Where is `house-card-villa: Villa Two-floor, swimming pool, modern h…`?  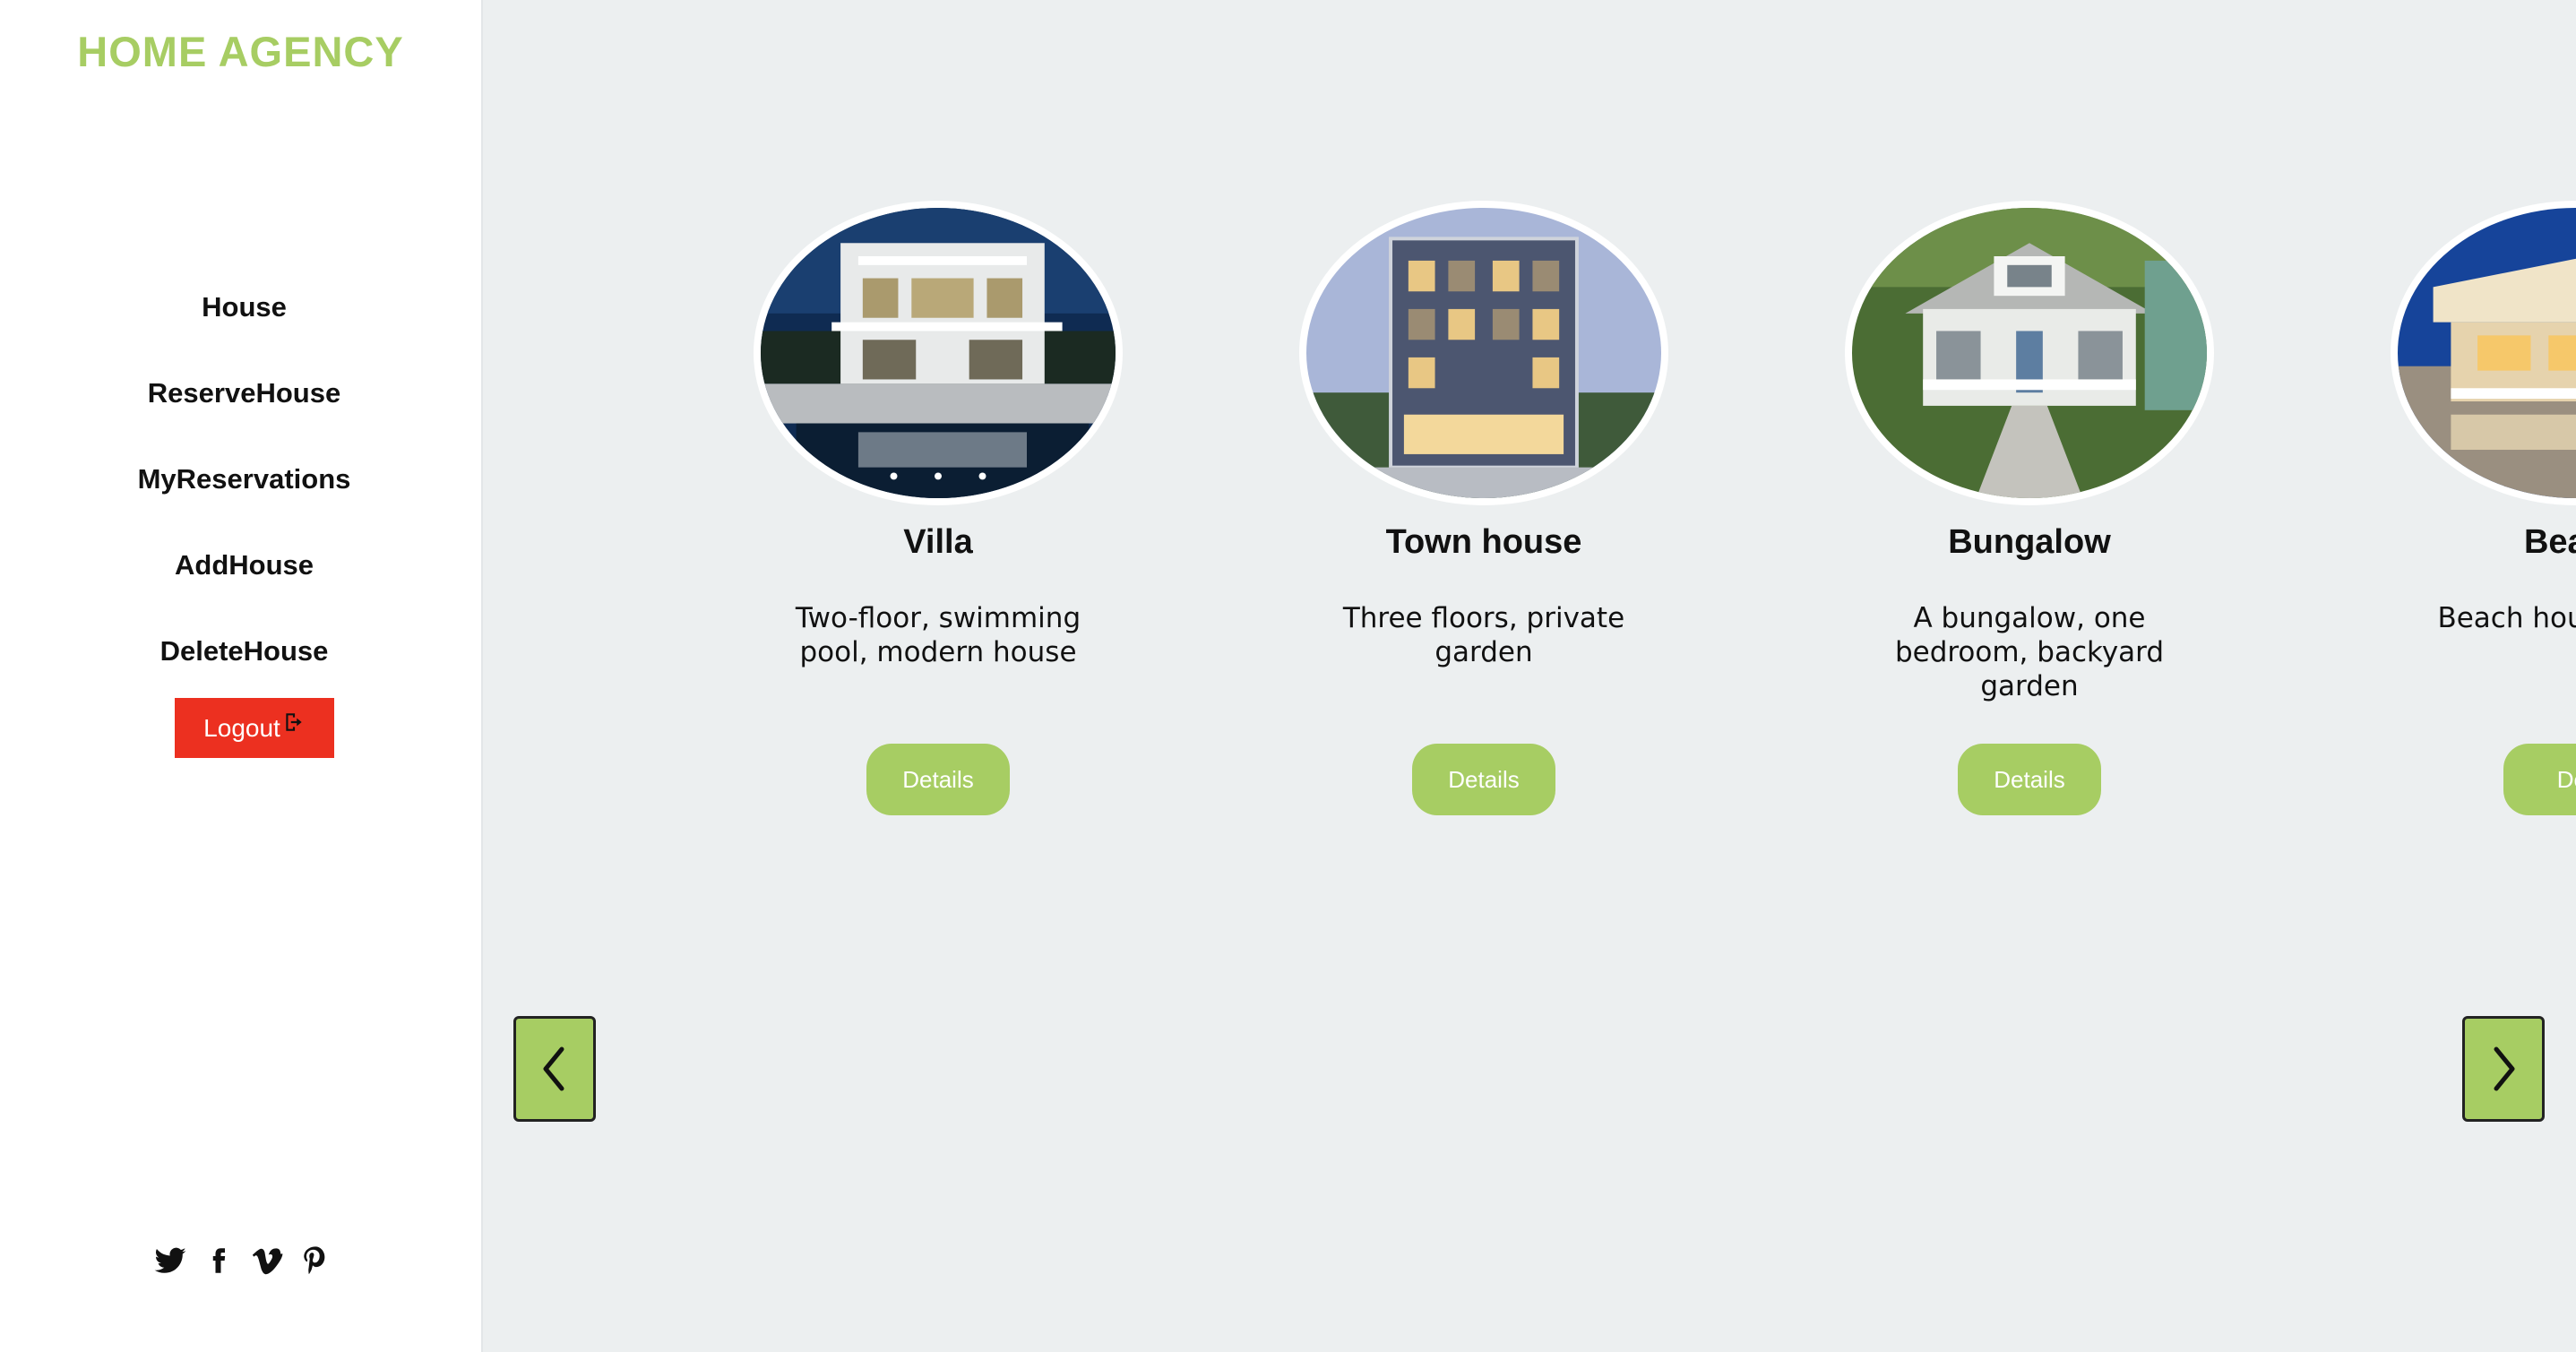 house-card-villa: Villa Two-floor, swimming pool, modern h… is located at coordinates (938, 508).